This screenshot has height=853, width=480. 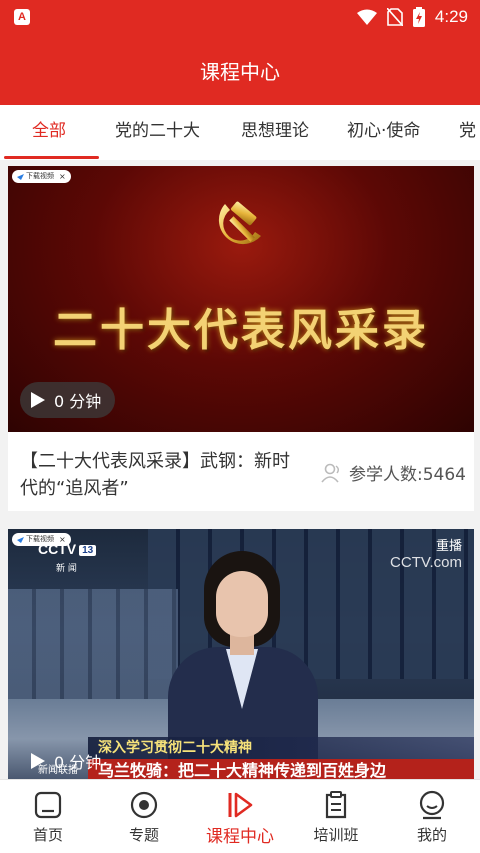 I want to click on close-icon: ×, so click(x=62, y=176).